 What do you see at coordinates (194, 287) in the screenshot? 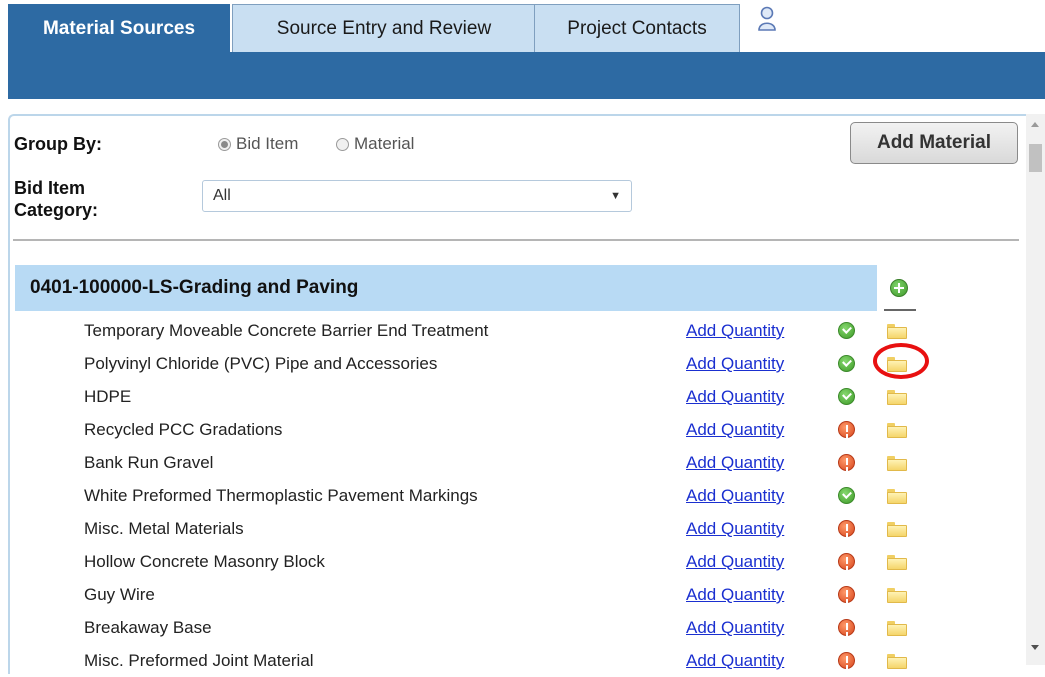
I see `group-title: 0401-100000-LS-Grading and Paving` at bounding box center [194, 287].